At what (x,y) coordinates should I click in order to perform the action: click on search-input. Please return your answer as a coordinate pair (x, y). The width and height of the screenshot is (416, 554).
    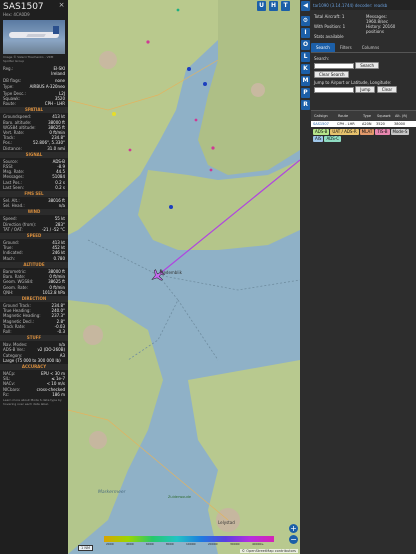
    Looking at the image, I should click on (334, 65).